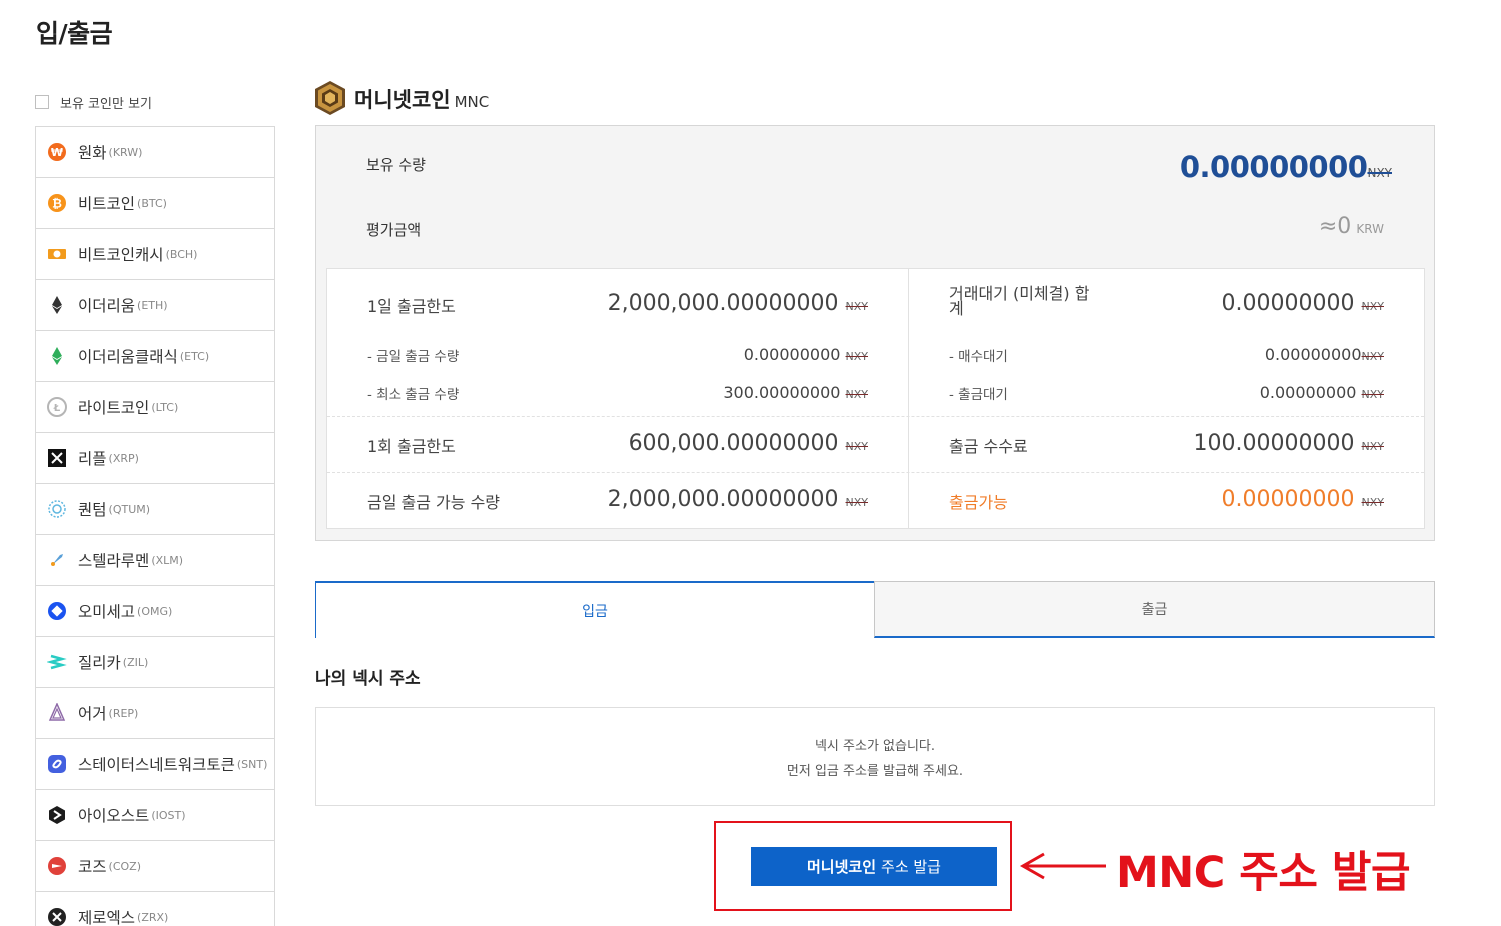 The height and width of the screenshot is (926, 1501). I want to click on holding-amount: 0.00000000NXY, so click(1286, 167).